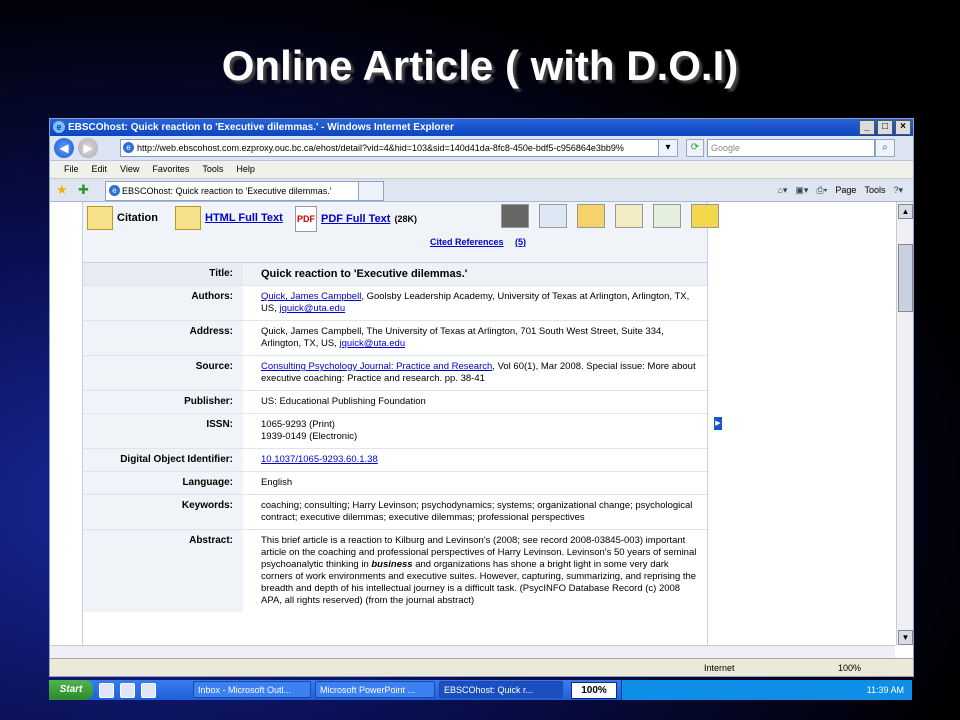 The height and width of the screenshot is (720, 960). What do you see at coordinates (312, 308) in the screenshot?
I see `author-email-link: jquick@uta.edu` at bounding box center [312, 308].